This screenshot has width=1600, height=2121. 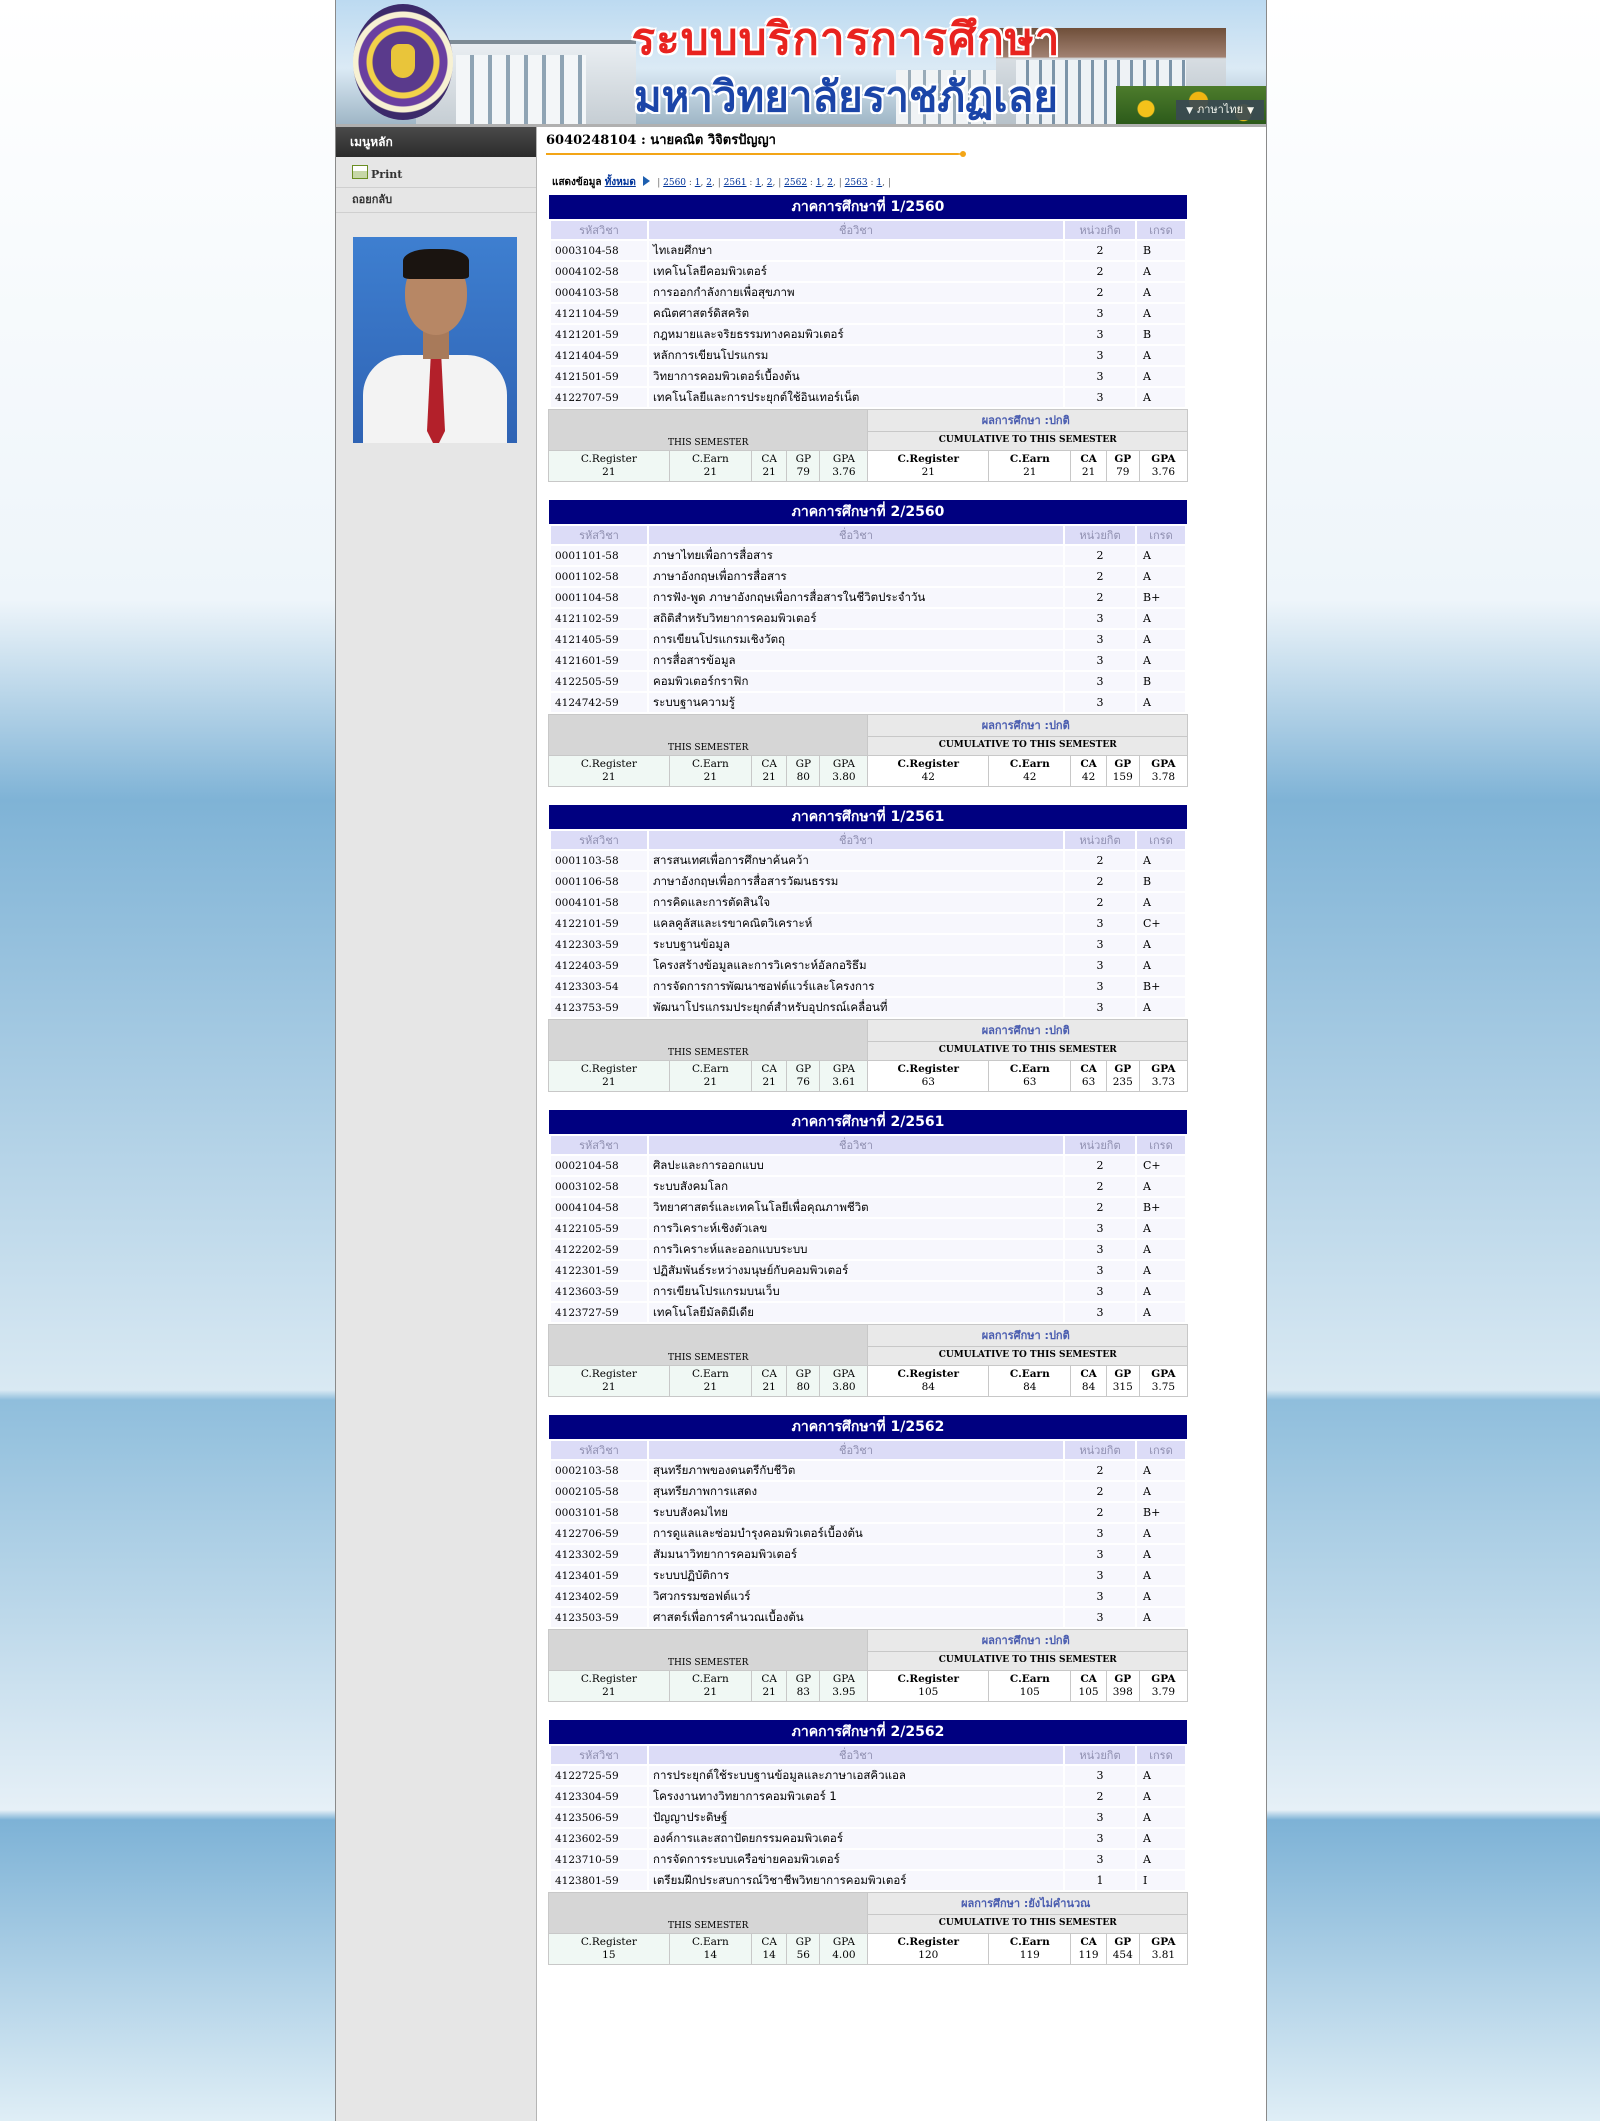 I want to click on filter-all-link: ทั้งหมด, so click(x=620, y=182).